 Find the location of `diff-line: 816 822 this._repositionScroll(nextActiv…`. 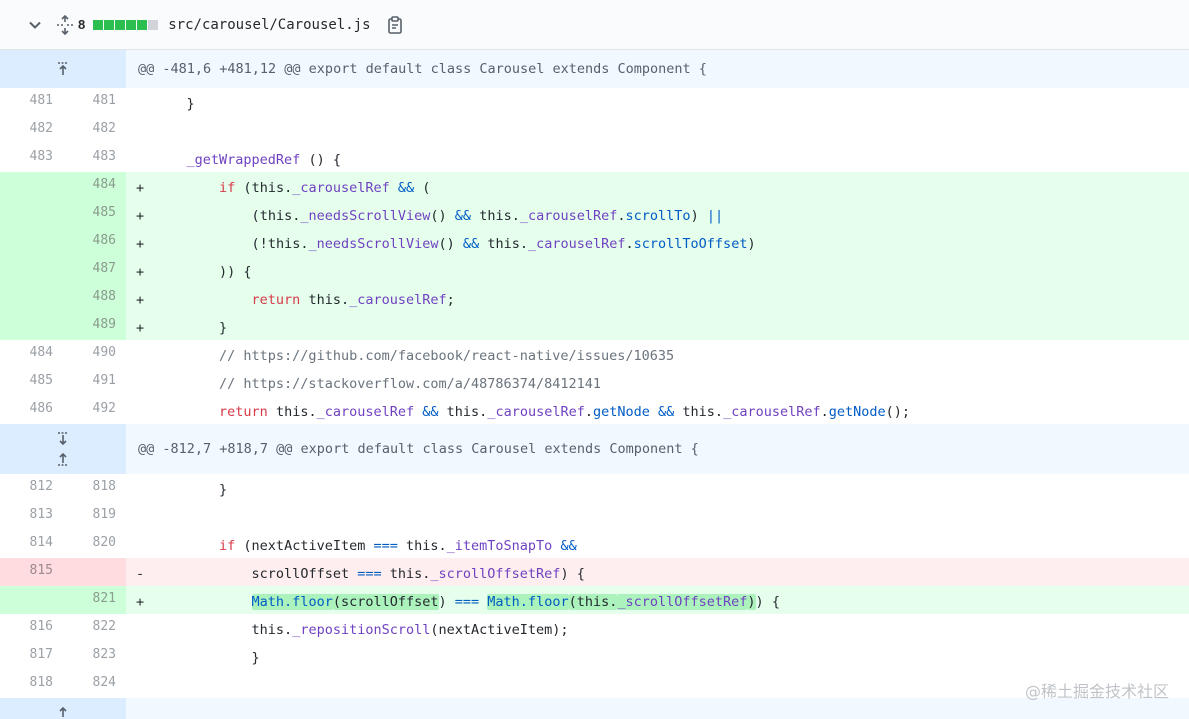

diff-line: 816 822 this._repositionScroll(nextActiv… is located at coordinates (594, 628).